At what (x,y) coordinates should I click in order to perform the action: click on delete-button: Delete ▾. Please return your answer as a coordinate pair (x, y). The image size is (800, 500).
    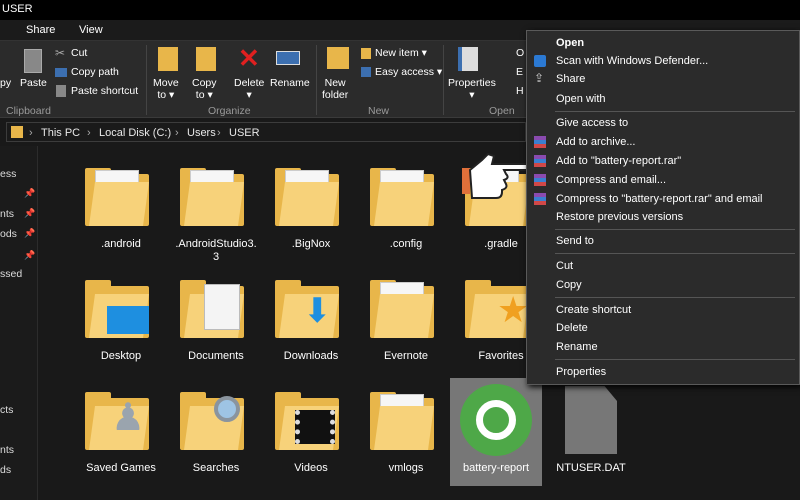
    Looking at the image, I should click on (249, 89).